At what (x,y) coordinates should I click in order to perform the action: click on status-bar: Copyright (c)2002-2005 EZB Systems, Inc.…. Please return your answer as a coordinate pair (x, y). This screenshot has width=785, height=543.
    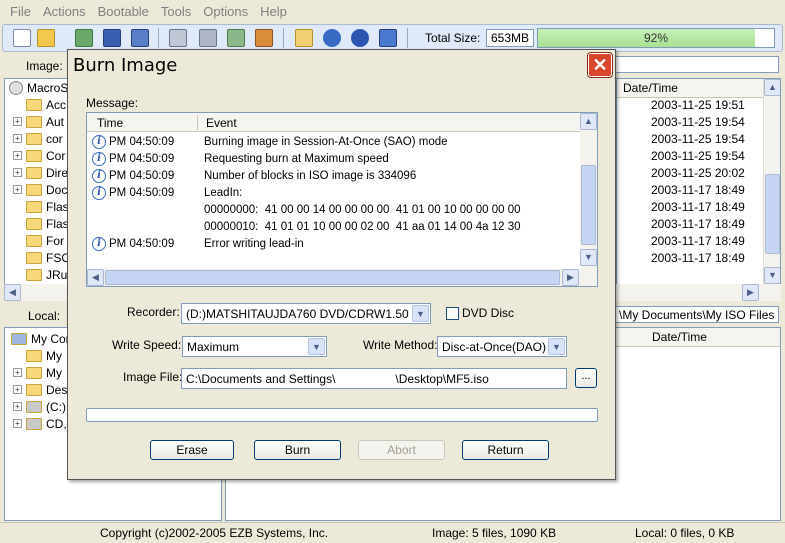
    Looking at the image, I should click on (392, 532).